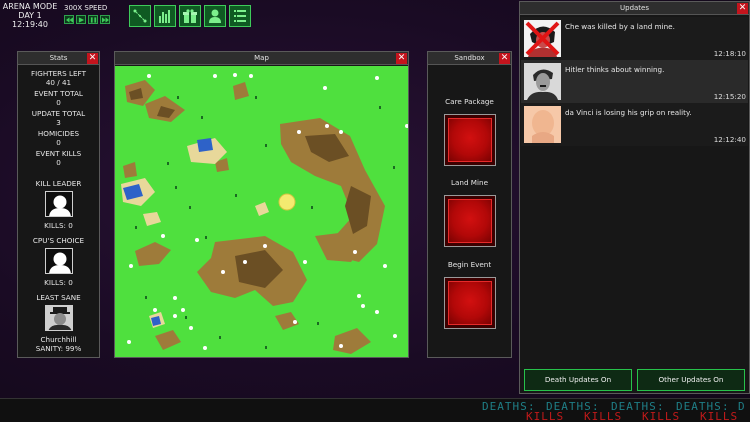 The height and width of the screenshot is (422, 750). I want to click on gift-button, so click(190, 16).